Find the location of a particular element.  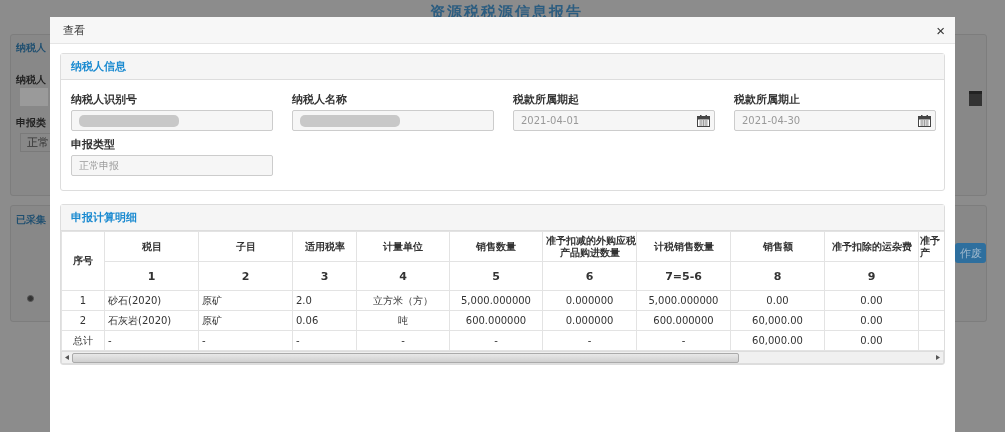

dialog-title: 查看 is located at coordinates (74, 30).